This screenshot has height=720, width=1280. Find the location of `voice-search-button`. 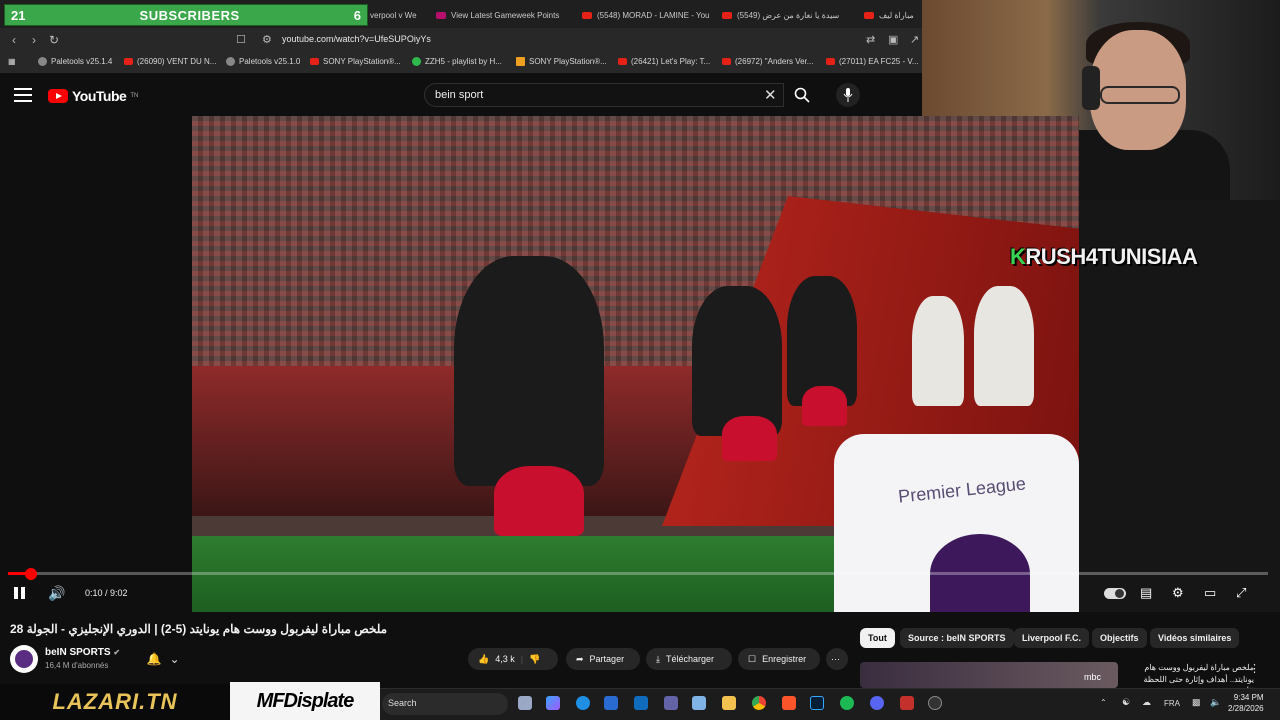

voice-search-button is located at coordinates (848, 95).